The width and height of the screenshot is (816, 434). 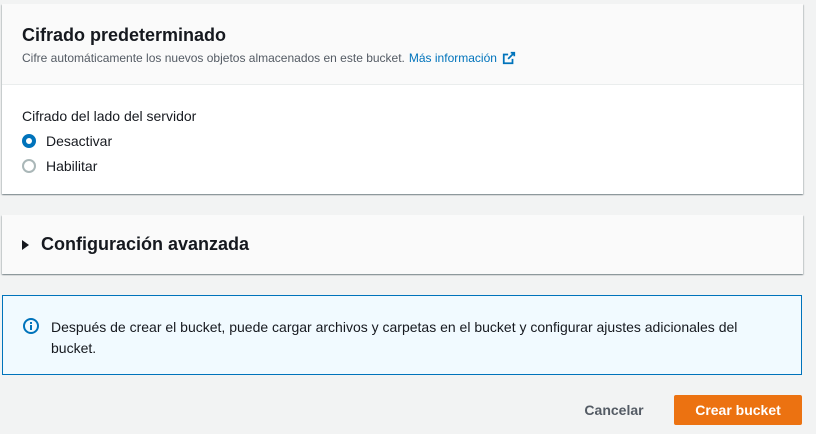 What do you see at coordinates (452, 58) in the screenshot?
I see `more-info-label: Más información` at bounding box center [452, 58].